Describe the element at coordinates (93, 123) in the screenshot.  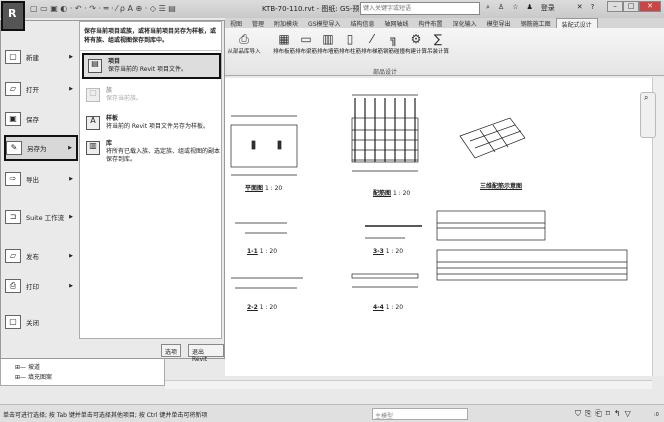
I see `save-as-item-icon: A` at that location.